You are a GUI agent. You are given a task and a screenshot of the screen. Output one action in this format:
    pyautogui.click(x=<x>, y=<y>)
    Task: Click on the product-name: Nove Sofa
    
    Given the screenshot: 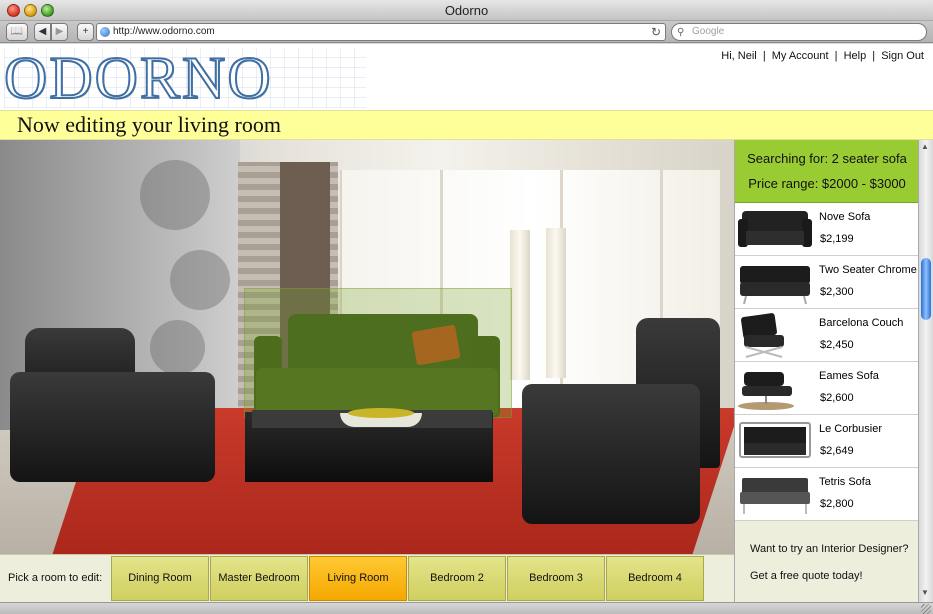 What is the action you would take?
    pyautogui.click(x=845, y=217)
    